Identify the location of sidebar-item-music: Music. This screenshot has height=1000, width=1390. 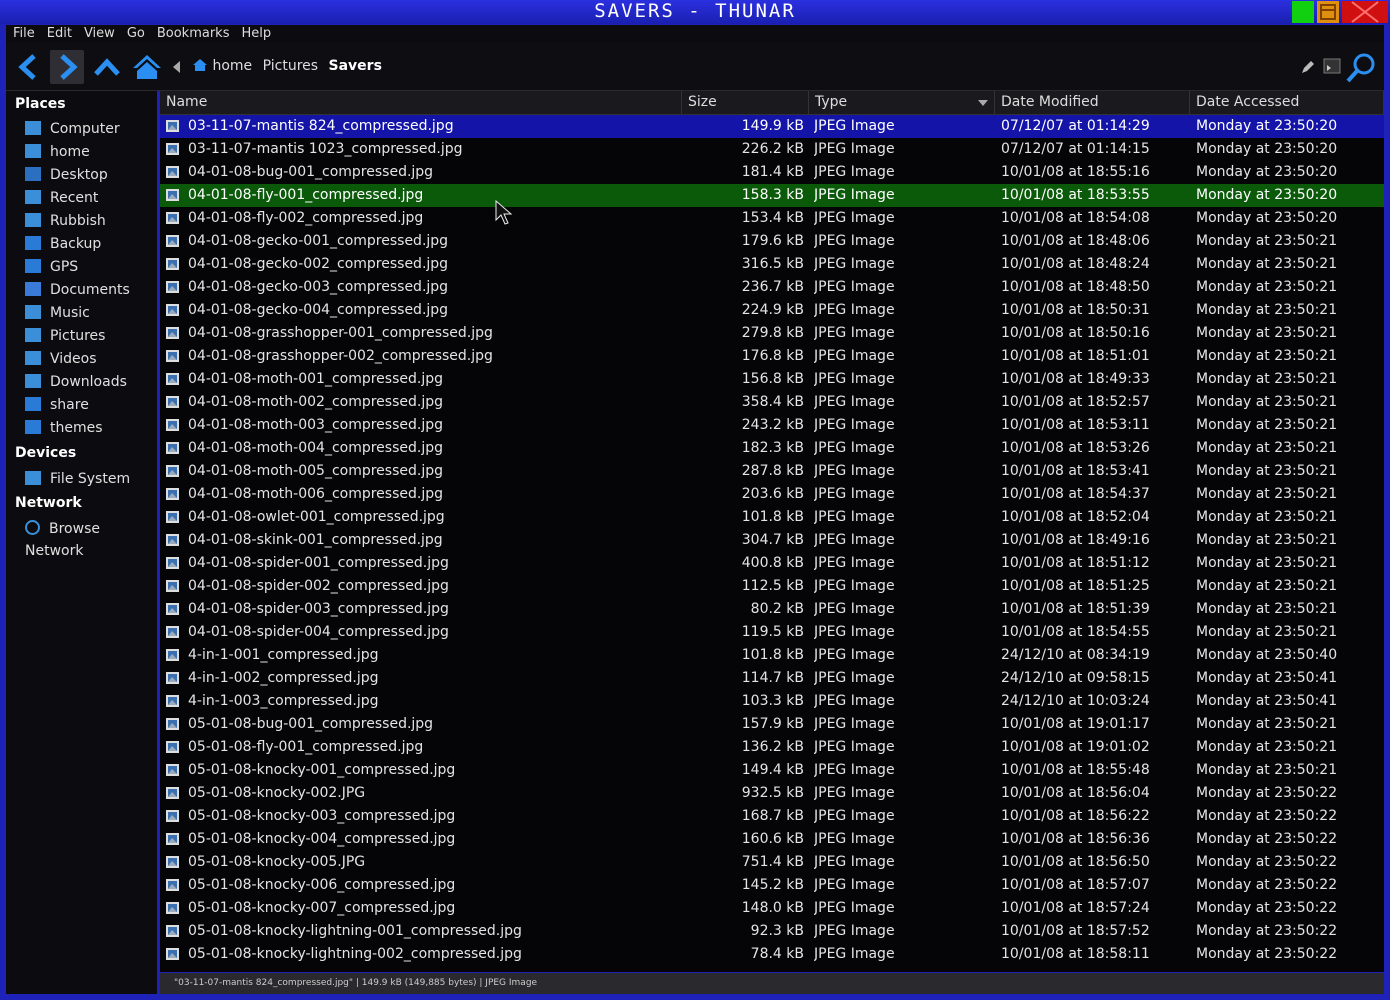
(57, 313).